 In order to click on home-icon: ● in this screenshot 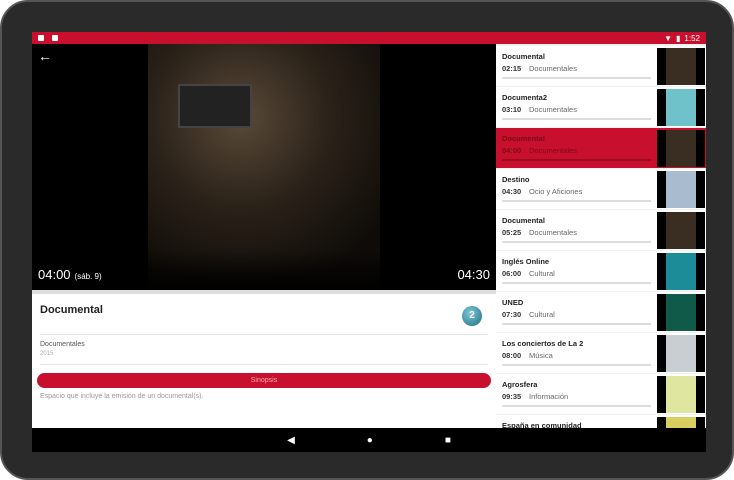, I will do `click(370, 440)`.